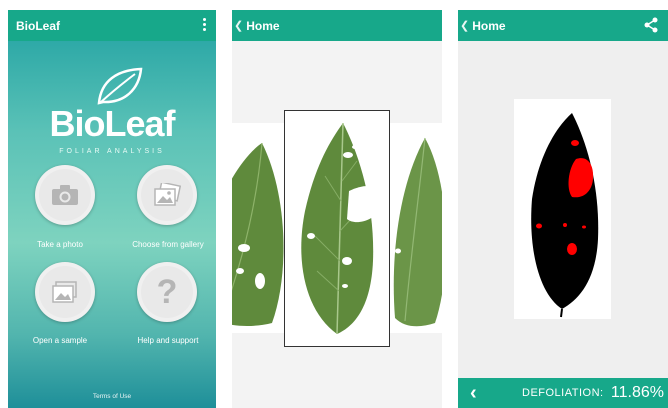 This screenshot has width=668, height=408. Describe the element at coordinates (112, 396) in the screenshot. I see `terms-of-use-link: Terms of Use` at that location.